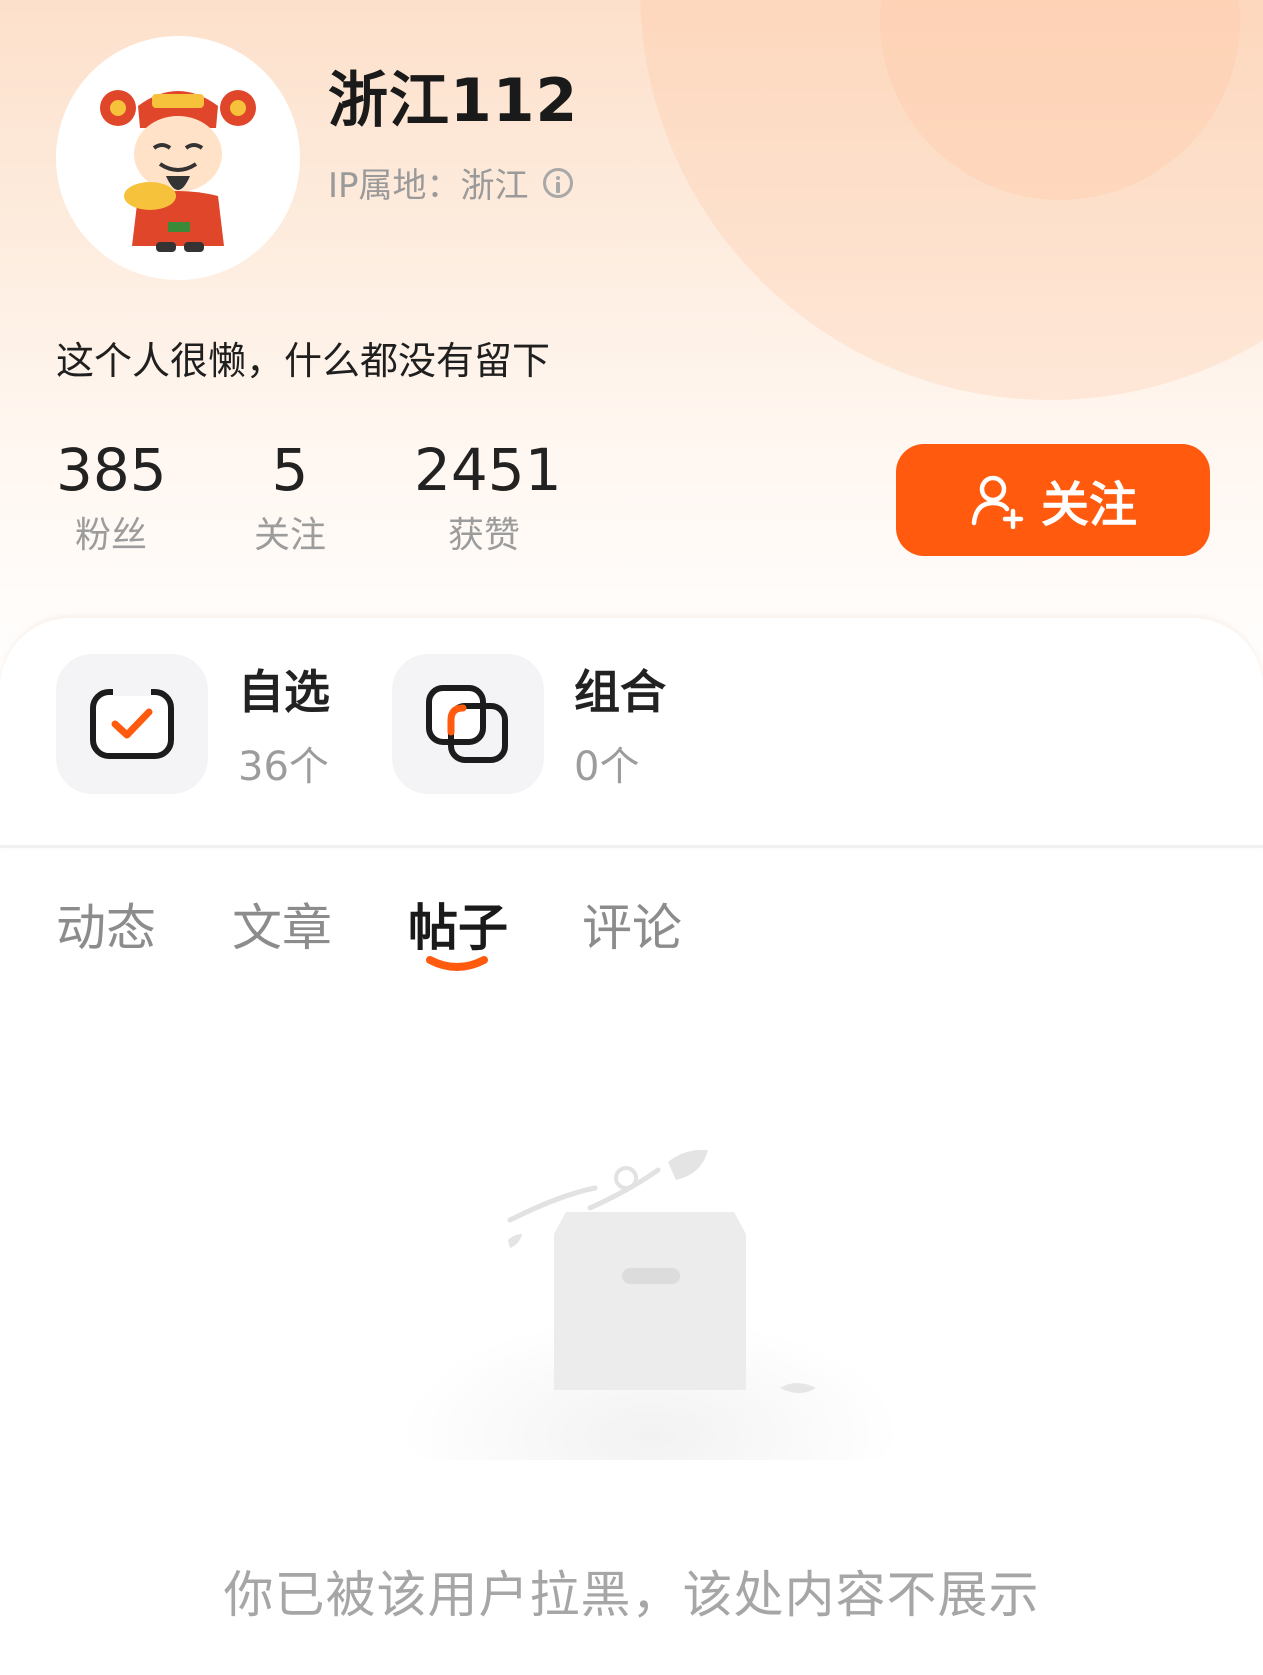 This screenshot has height=1675, width=1263. What do you see at coordinates (282, 924) in the screenshot?
I see `tab-articles: 文章` at bounding box center [282, 924].